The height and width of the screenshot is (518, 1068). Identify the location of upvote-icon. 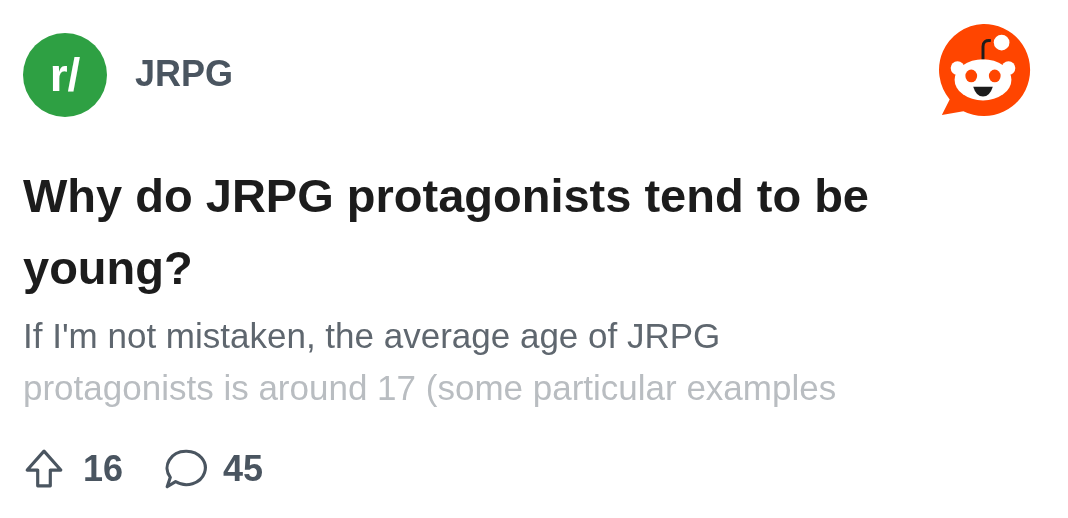
(44, 469).